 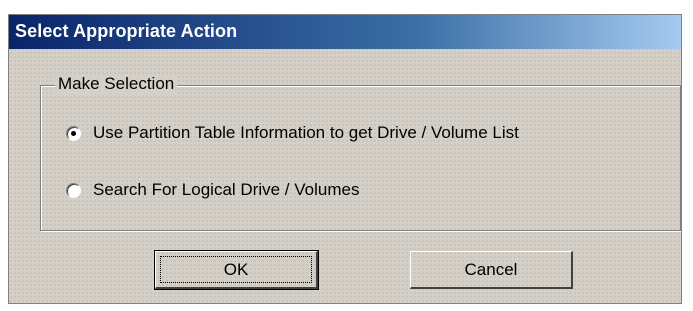 What do you see at coordinates (226, 190) in the screenshot?
I see `radio-label-search-logical: Search For Logical Drive / Volumes` at bounding box center [226, 190].